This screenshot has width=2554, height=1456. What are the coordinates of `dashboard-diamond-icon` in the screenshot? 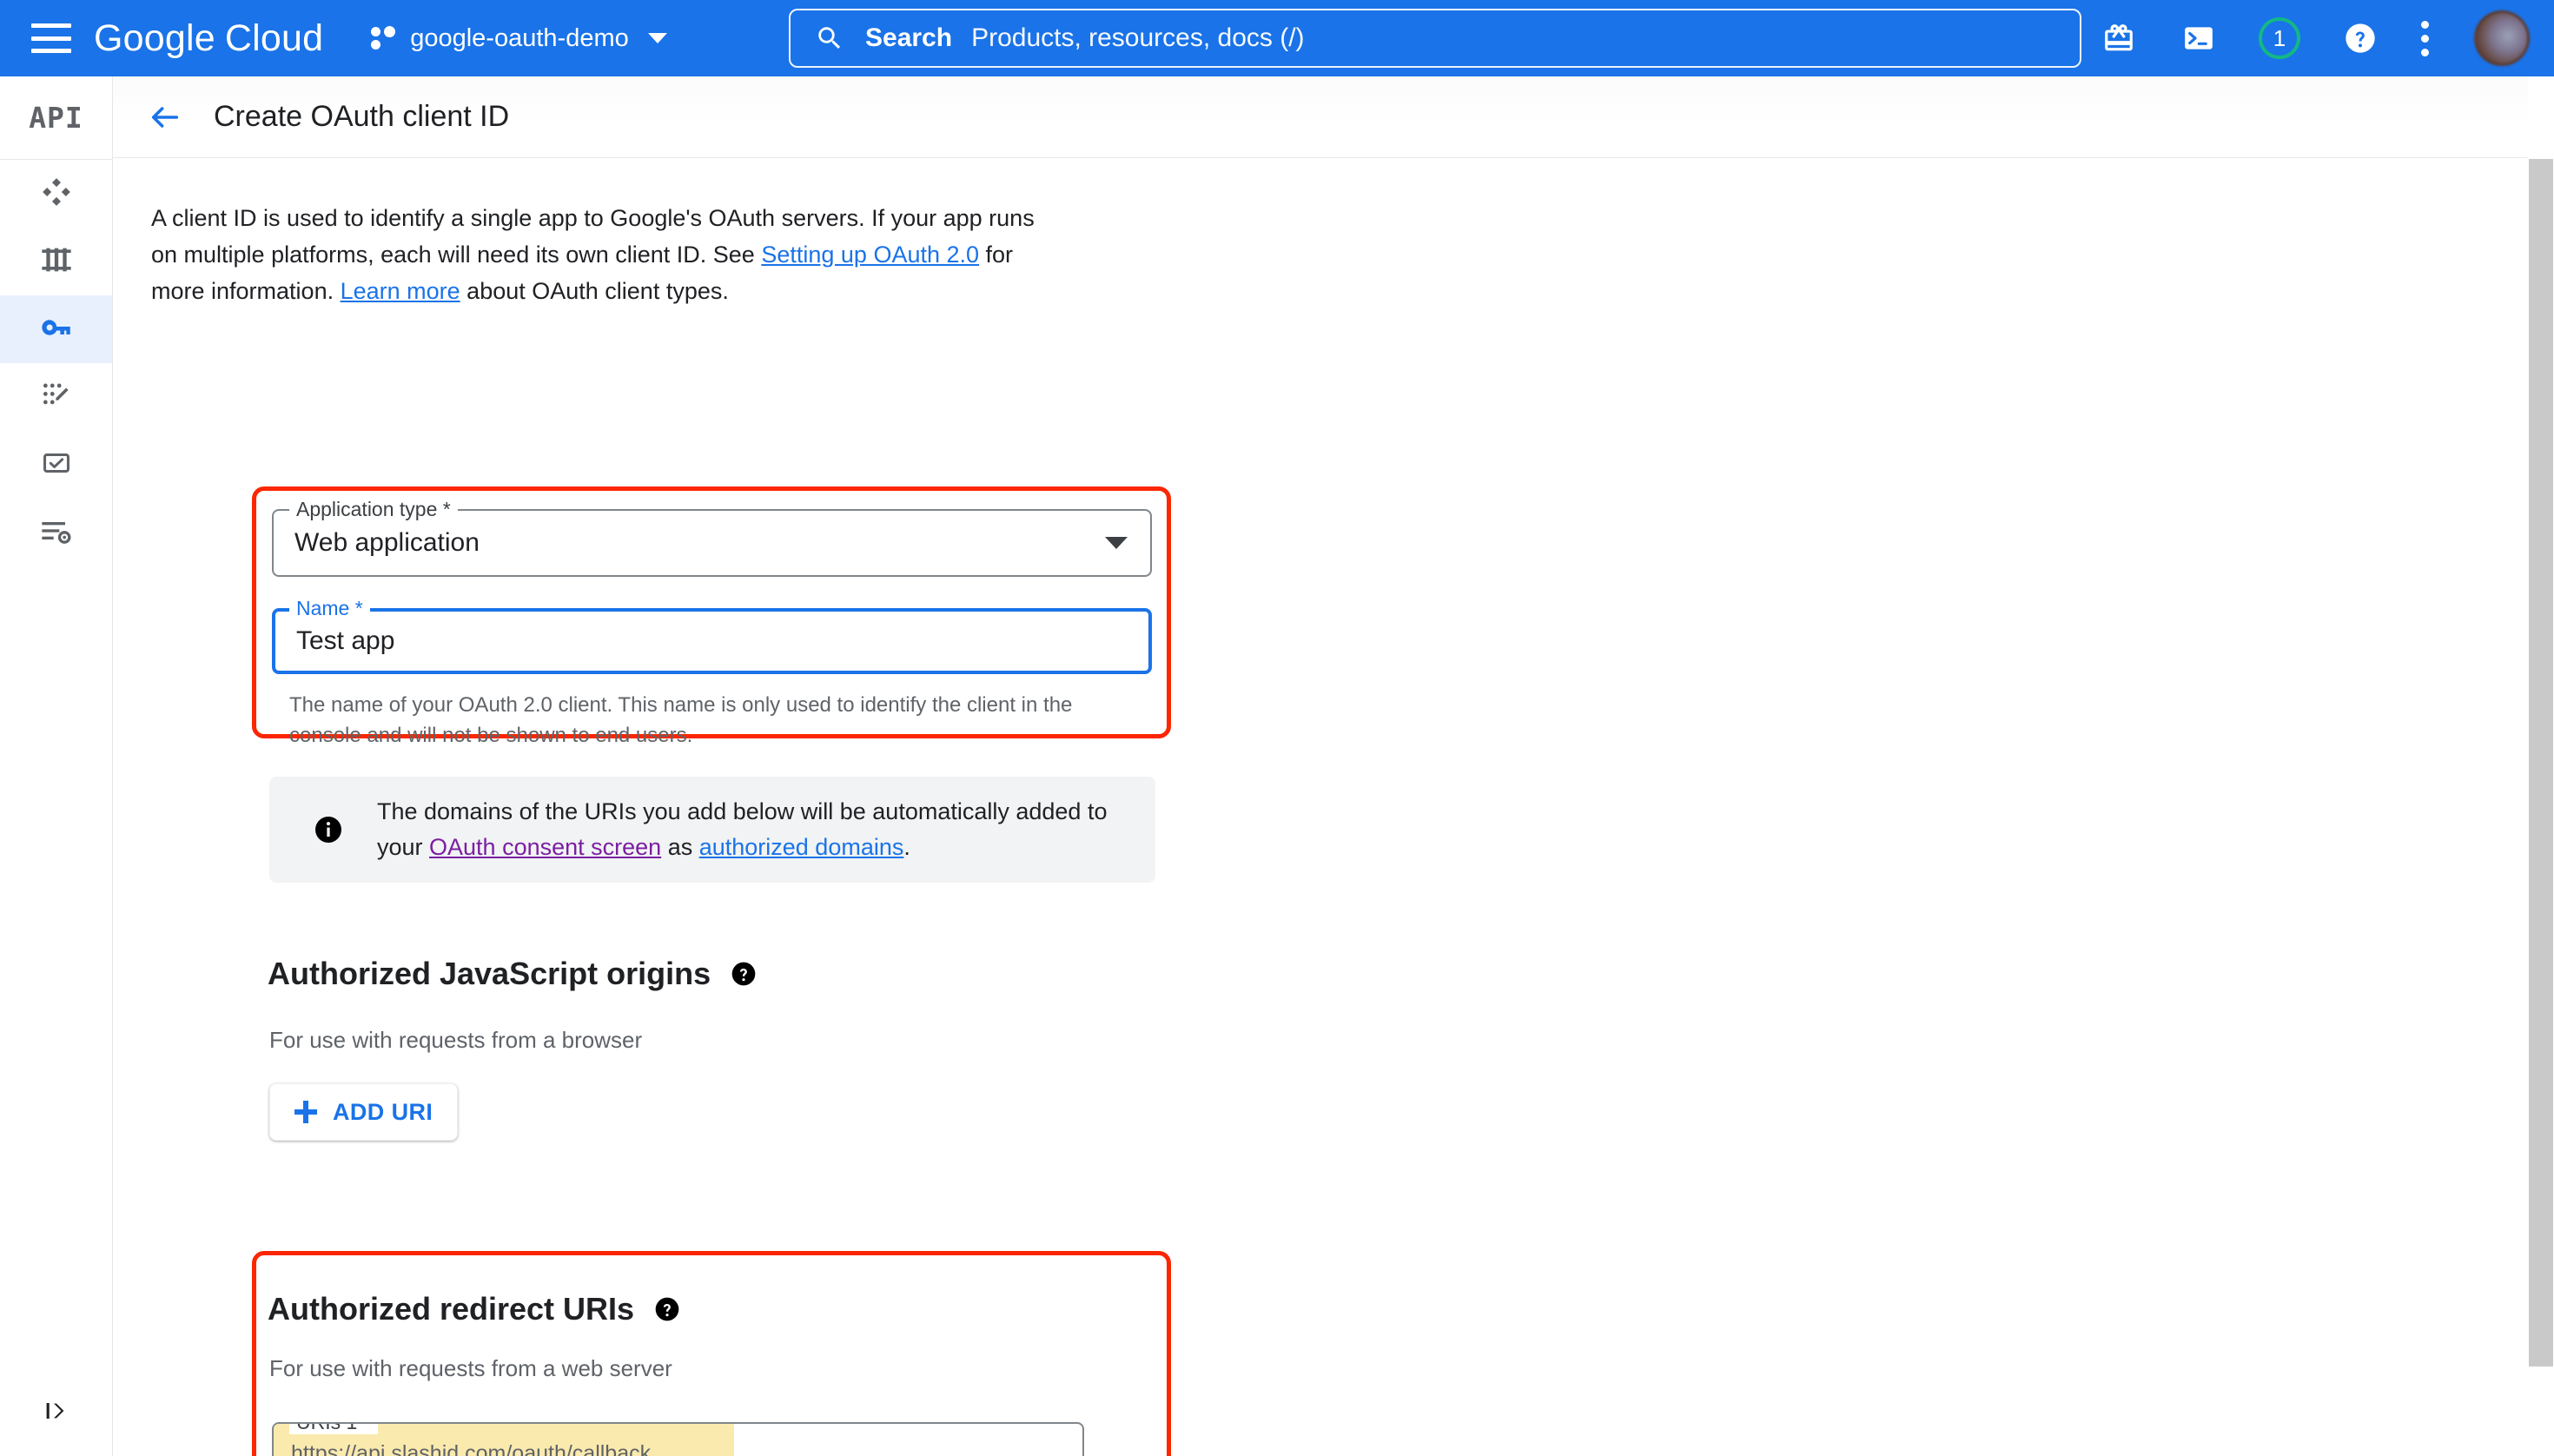 It's located at (57, 194).